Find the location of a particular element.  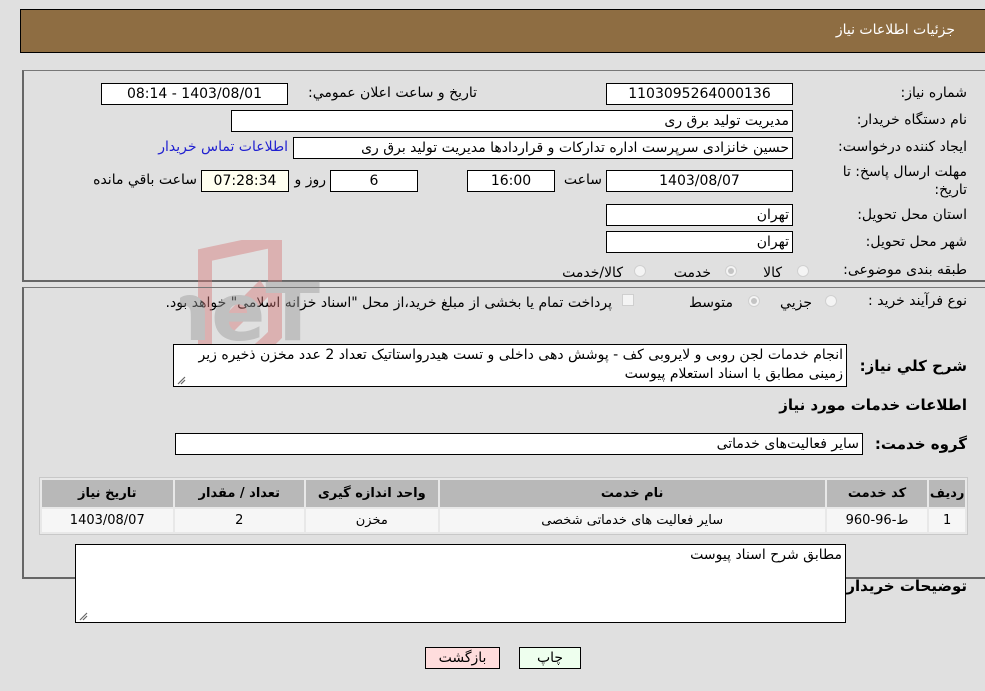

city-field: تهران is located at coordinates (699, 242).